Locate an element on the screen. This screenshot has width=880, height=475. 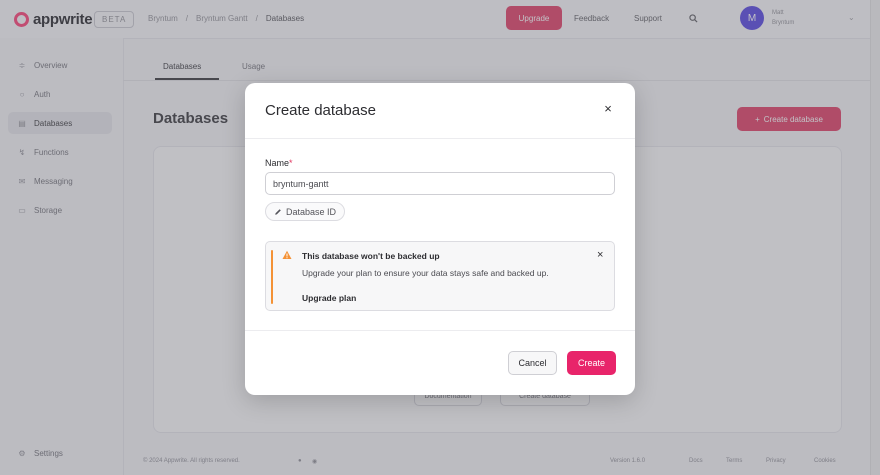
create-button: Create is located at coordinates (591, 363).